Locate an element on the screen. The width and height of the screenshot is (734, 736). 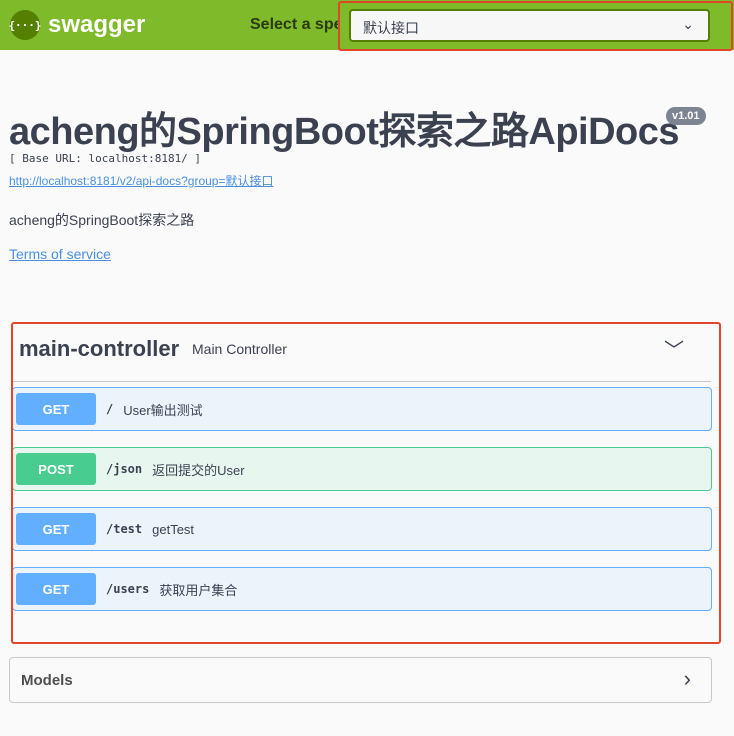
page-title: acheng的SpringBoot探索之路ApiDocs is located at coordinates (344, 132).